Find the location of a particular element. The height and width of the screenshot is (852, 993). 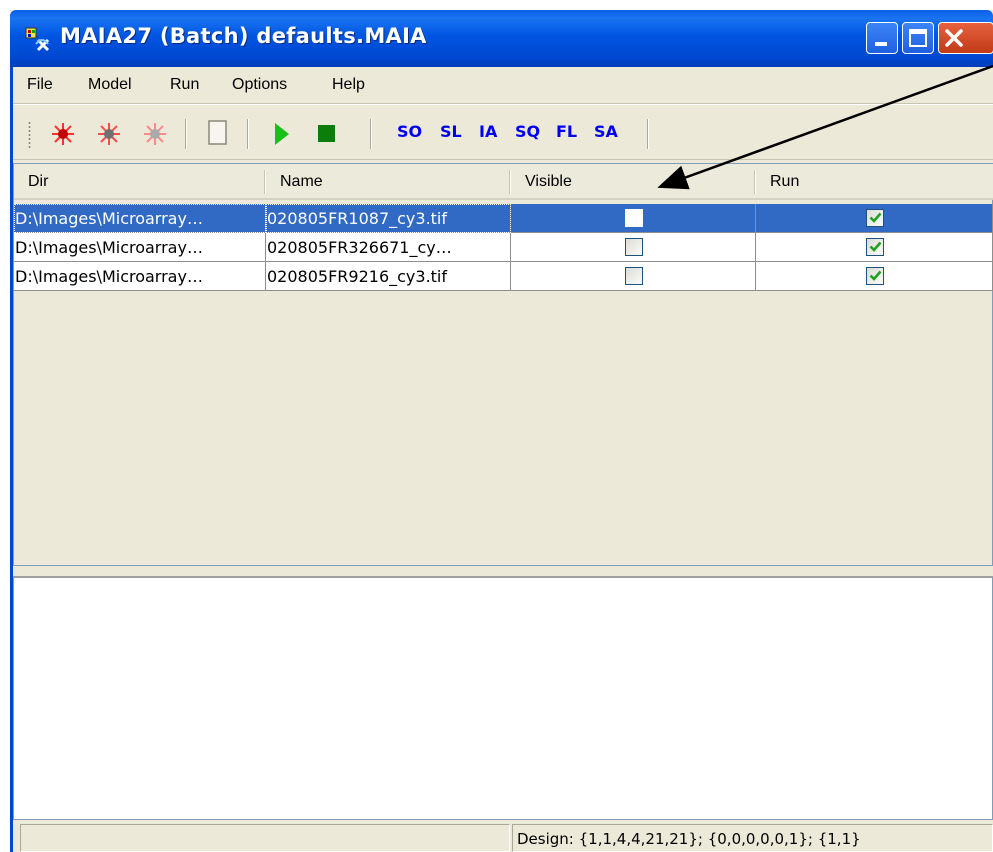

maximize-button is located at coordinates (918, 38).